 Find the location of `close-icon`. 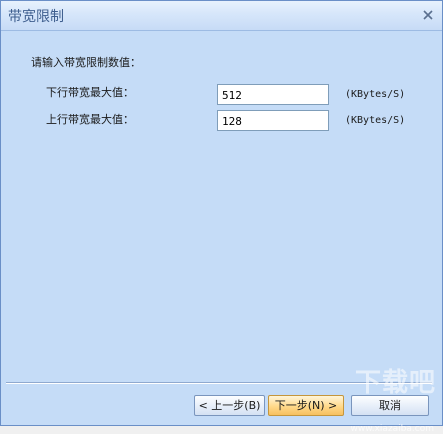

close-icon is located at coordinates (428, 15).